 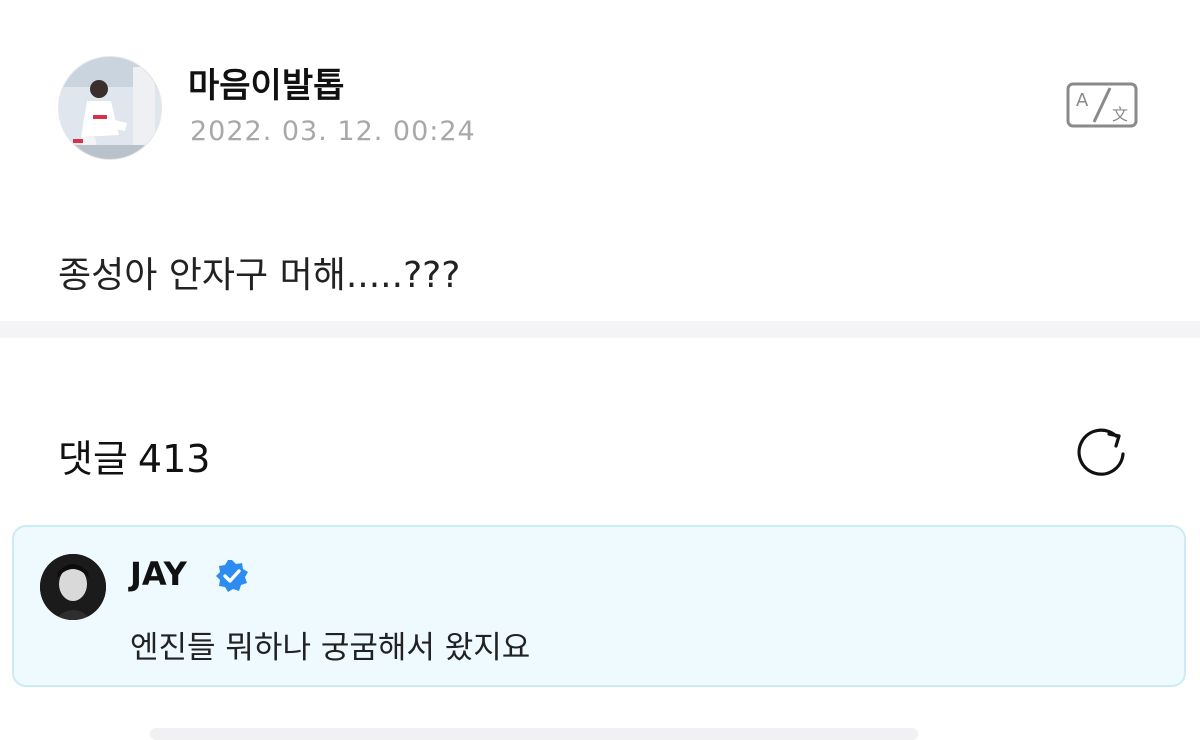 What do you see at coordinates (1082, 100) in the screenshot?
I see `svg-text: A` at bounding box center [1082, 100].